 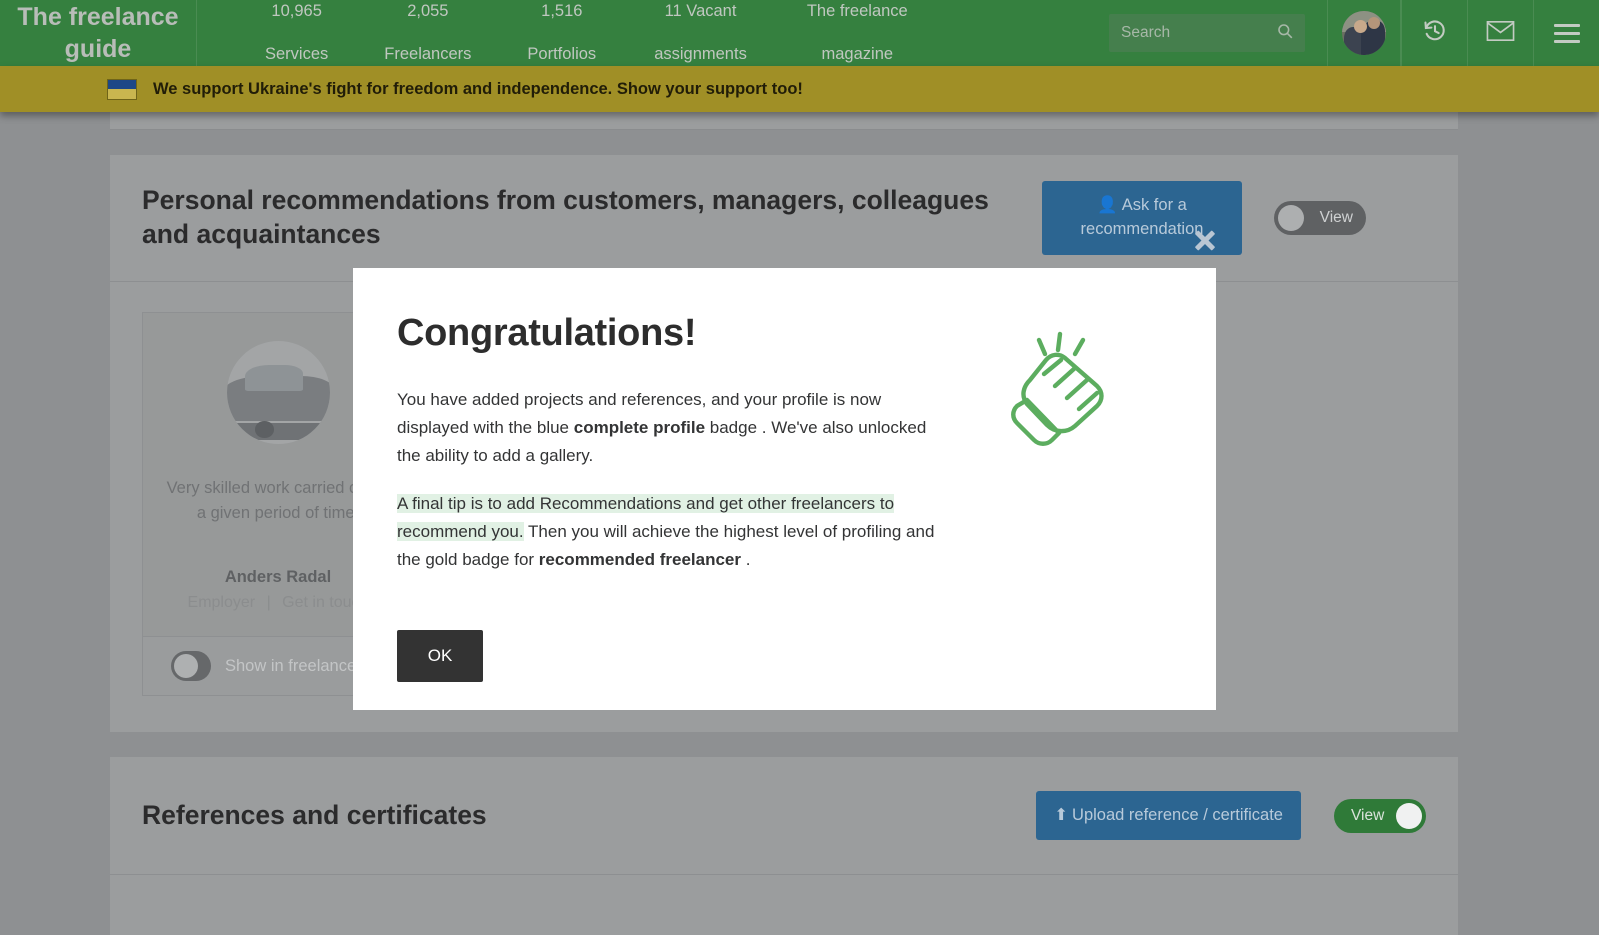 I want to click on history-button, so click(x=1434, y=33).